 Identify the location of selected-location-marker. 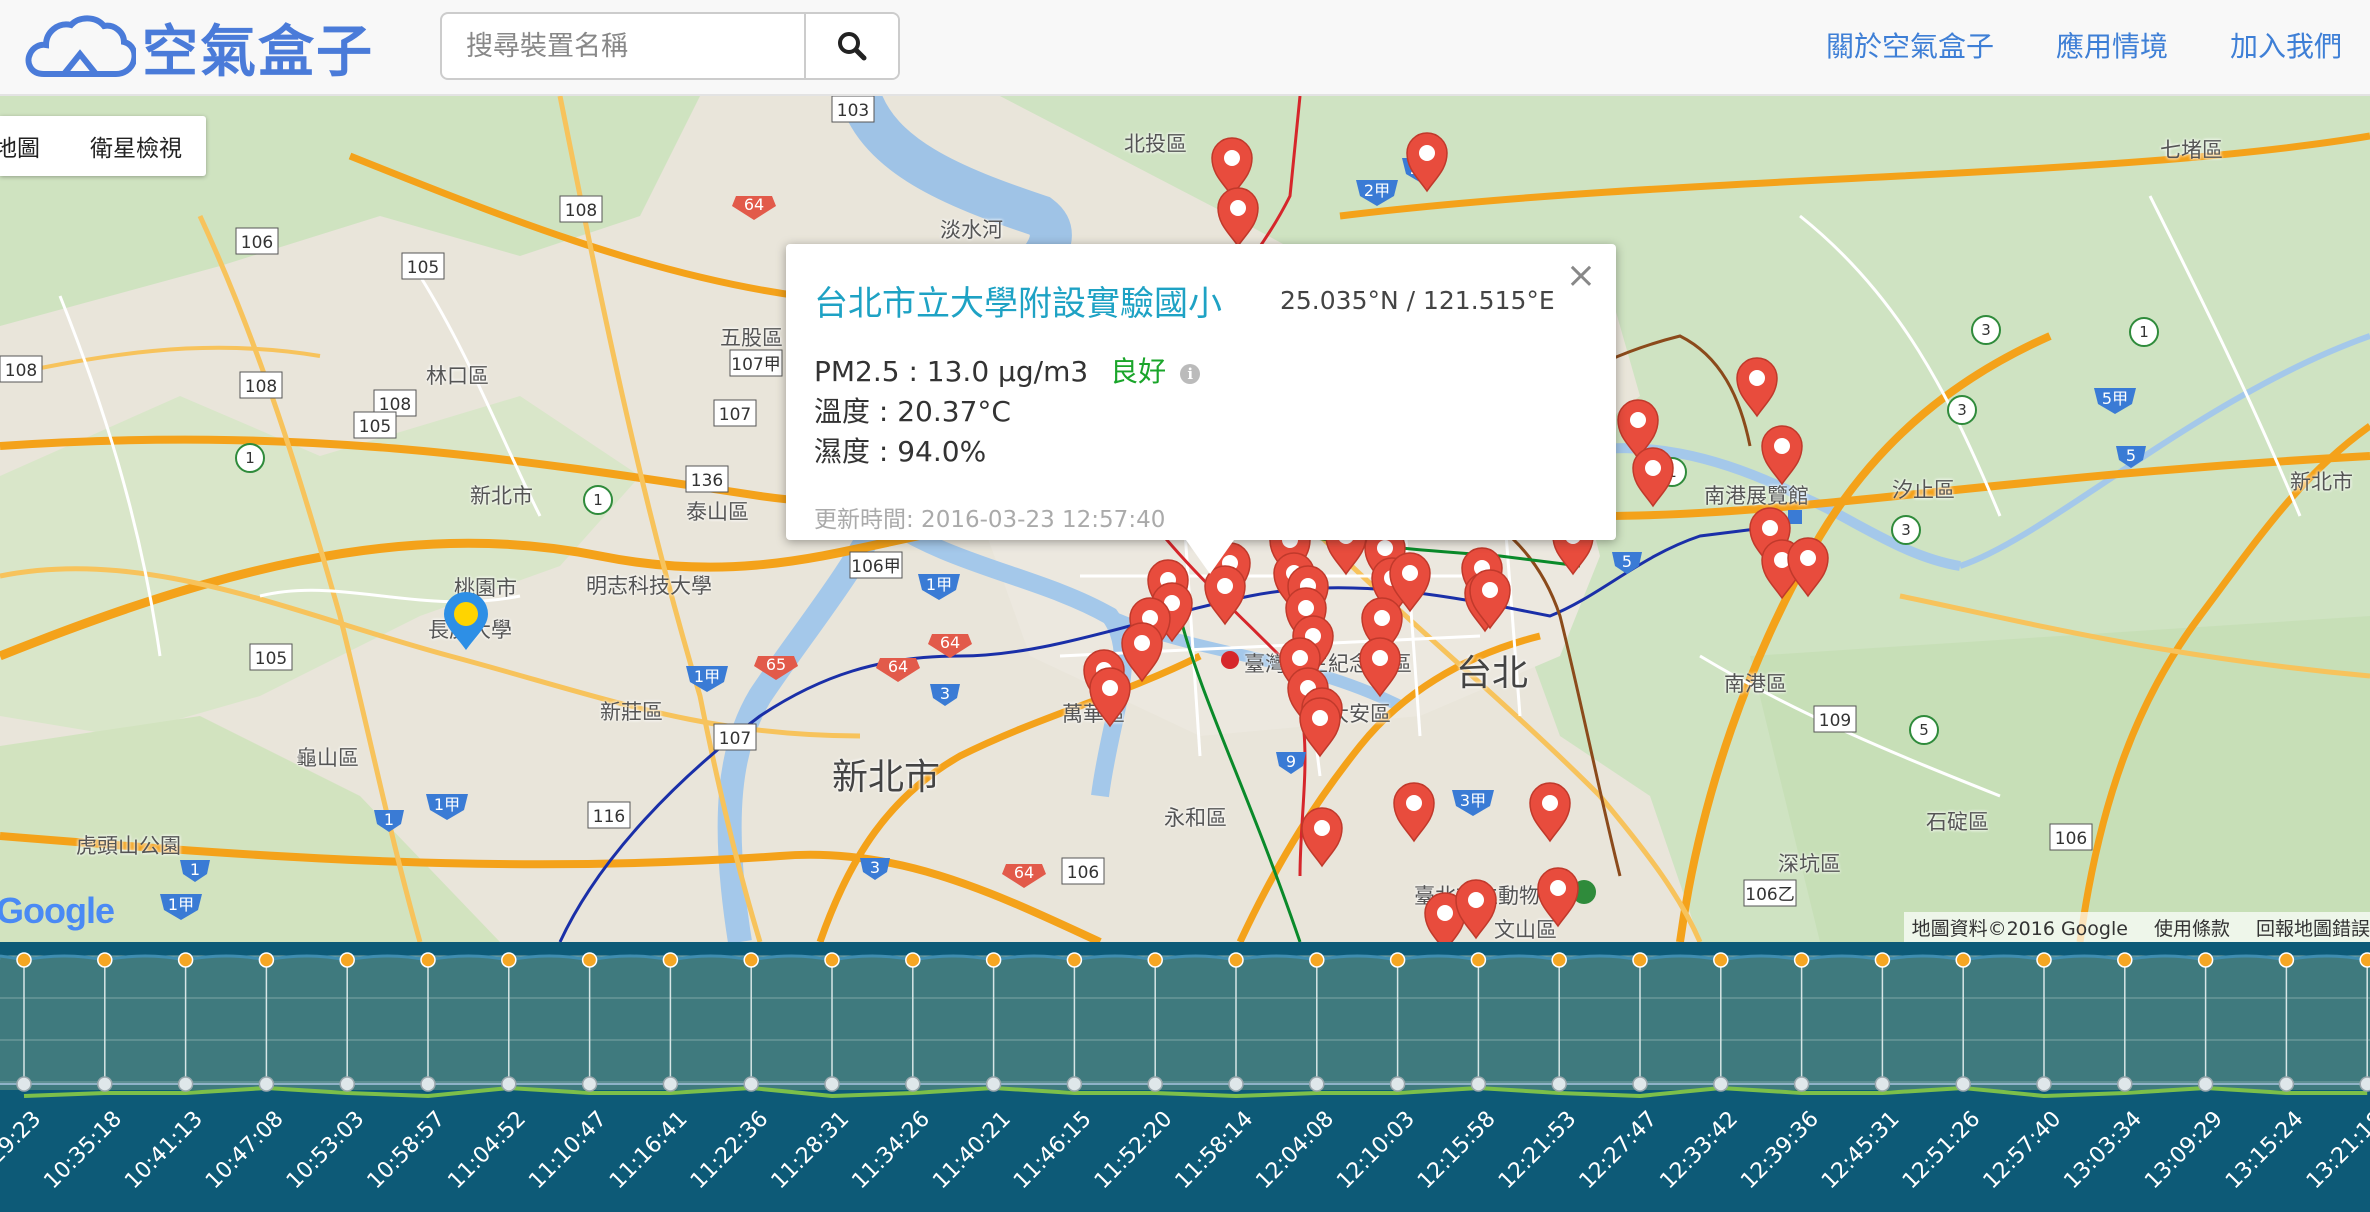
(466, 622).